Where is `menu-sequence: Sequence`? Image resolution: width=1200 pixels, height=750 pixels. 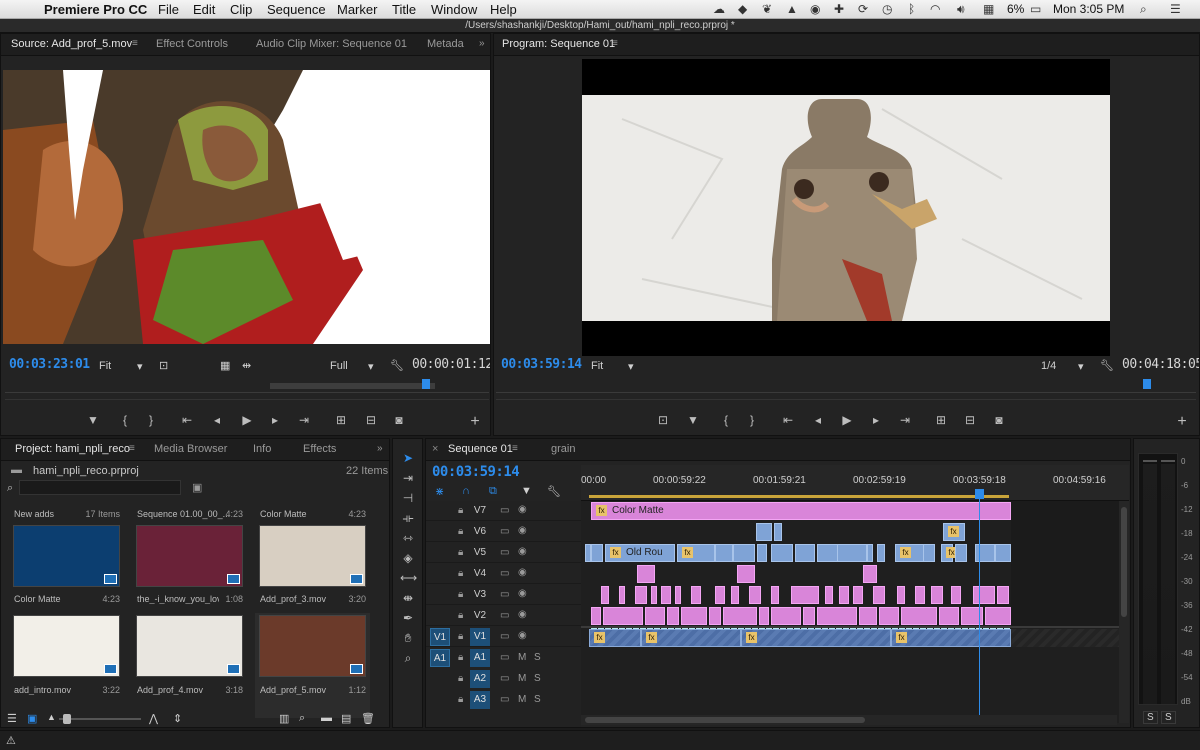 menu-sequence: Sequence is located at coordinates (296, 9).